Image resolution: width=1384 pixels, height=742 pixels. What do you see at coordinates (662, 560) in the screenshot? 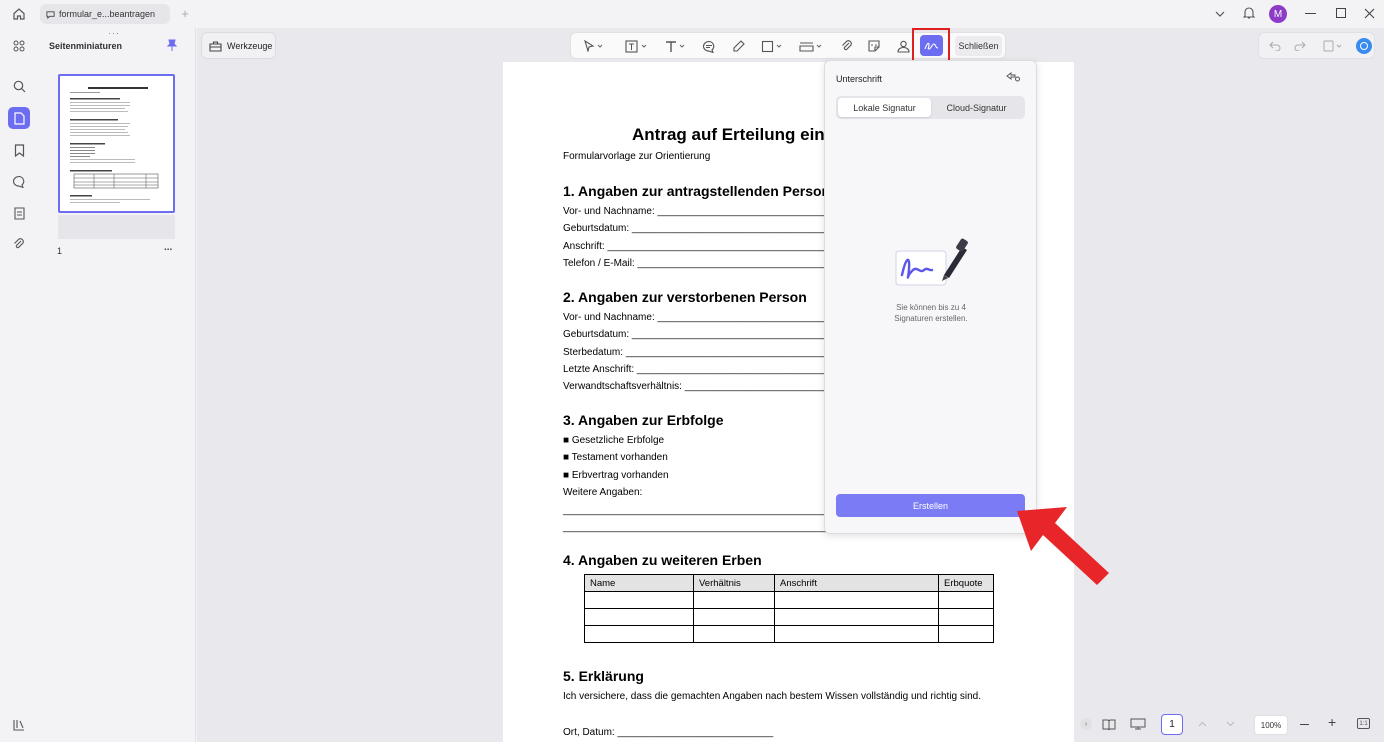
I see `section-heading: 4. Angaben zu weiteren Erben` at bounding box center [662, 560].